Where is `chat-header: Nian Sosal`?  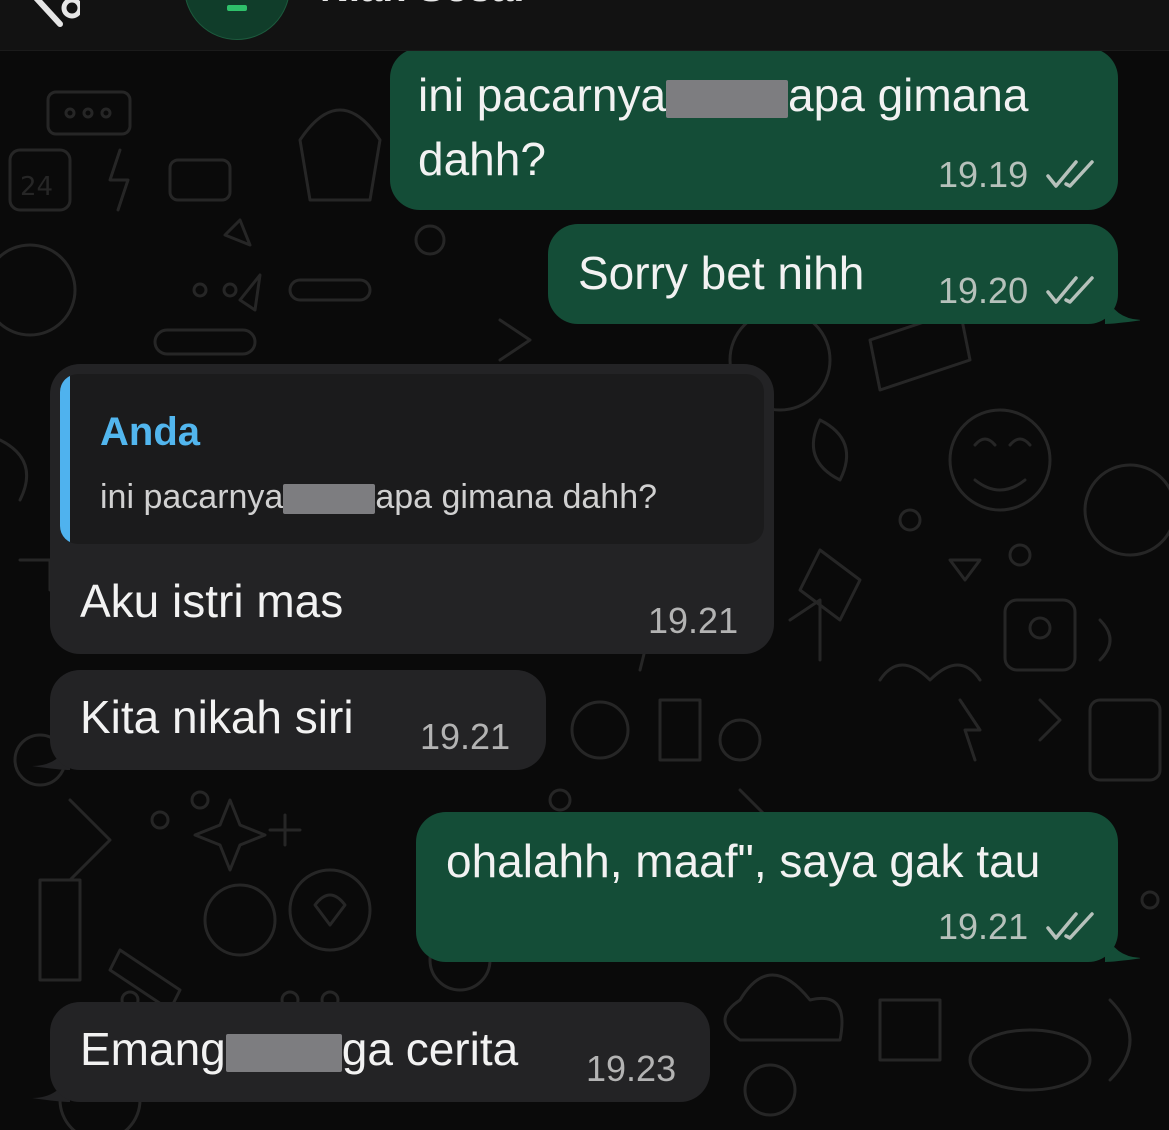 chat-header: Nian Sosal is located at coordinates (584, 25).